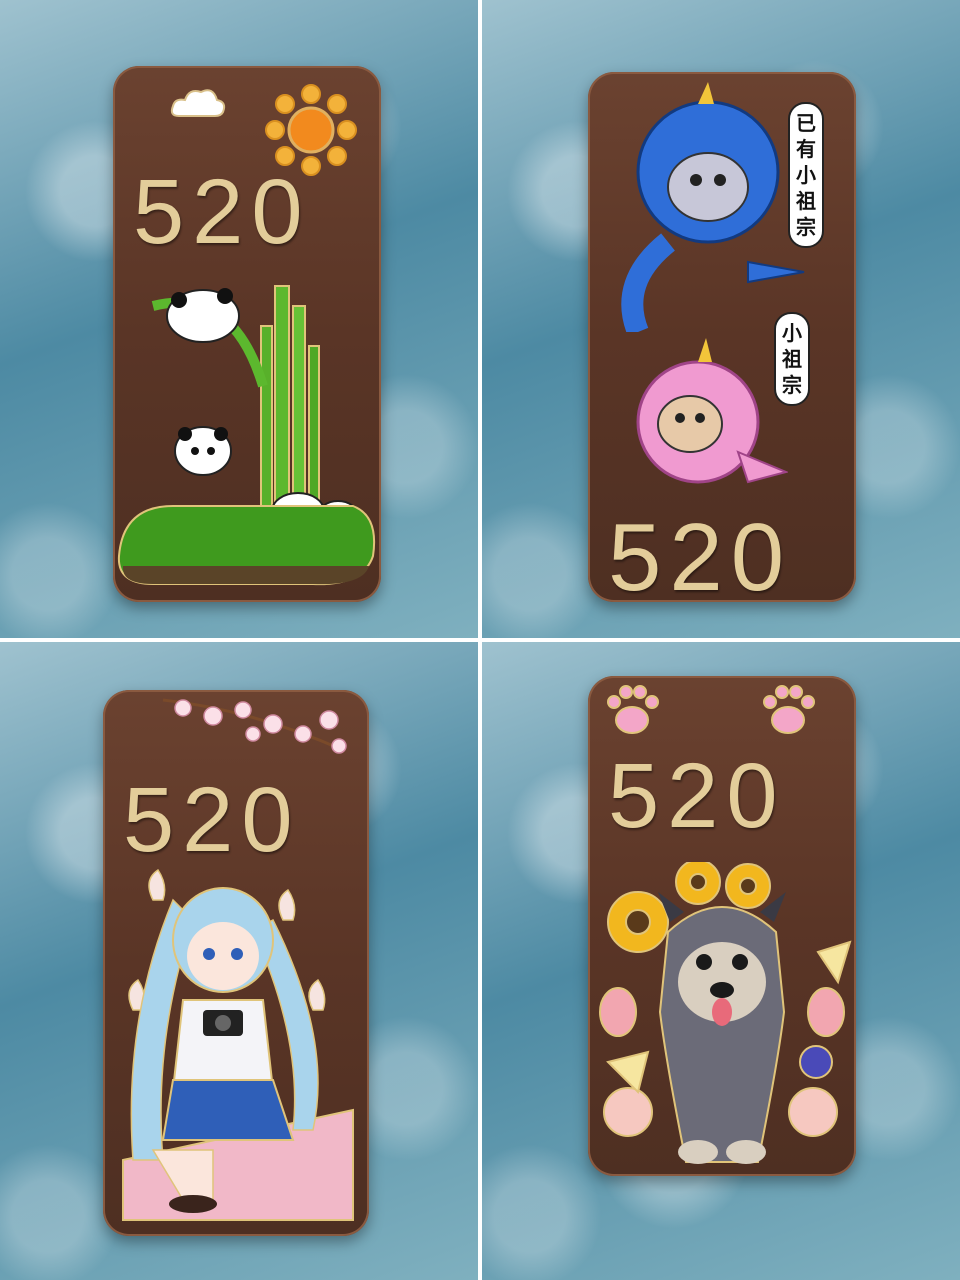 The width and height of the screenshot is (960, 1280). Describe the element at coordinates (713, 207) in the screenshot. I see `blue-dinosaur-cat-illustration` at that location.